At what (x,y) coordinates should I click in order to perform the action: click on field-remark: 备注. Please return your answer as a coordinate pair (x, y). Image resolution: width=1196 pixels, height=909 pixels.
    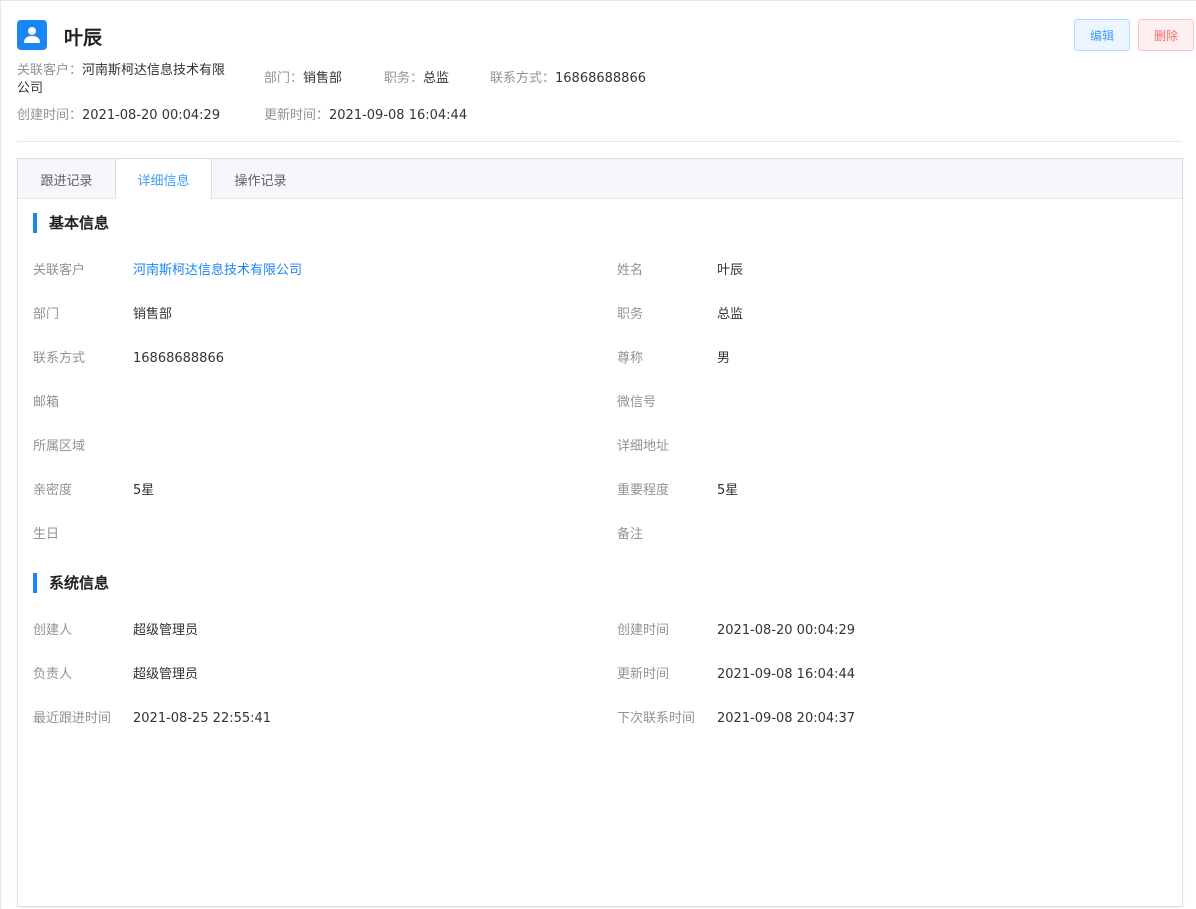
    Looking at the image, I should click on (667, 535).